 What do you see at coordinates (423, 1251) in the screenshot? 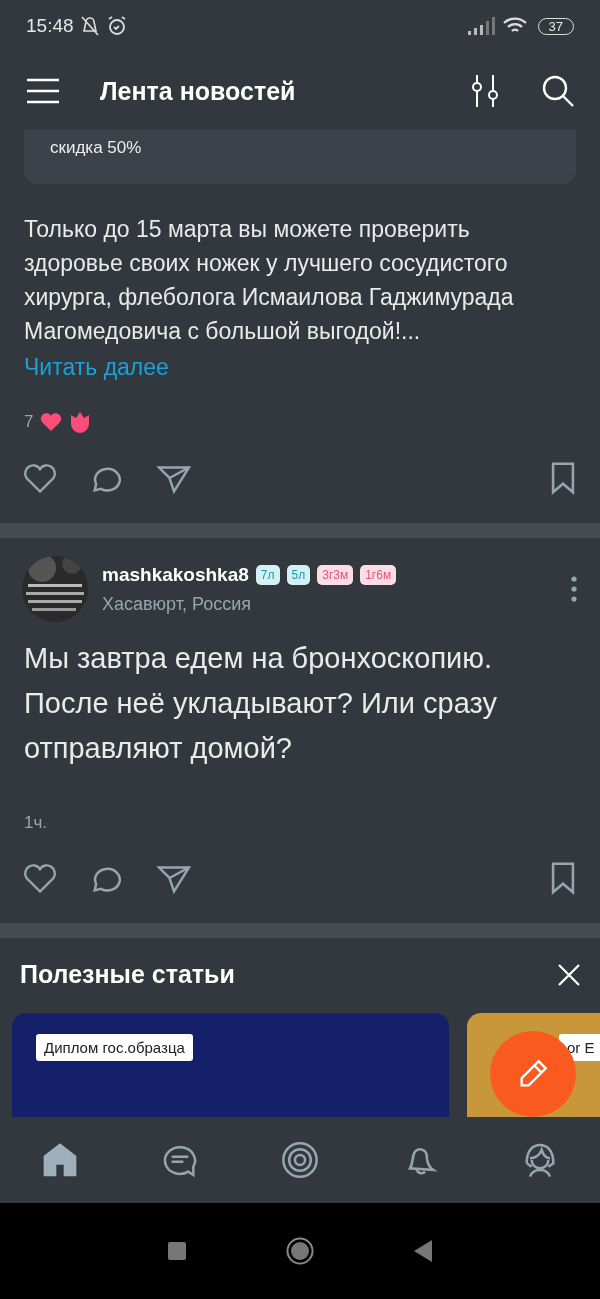
I see `back-icon` at bounding box center [423, 1251].